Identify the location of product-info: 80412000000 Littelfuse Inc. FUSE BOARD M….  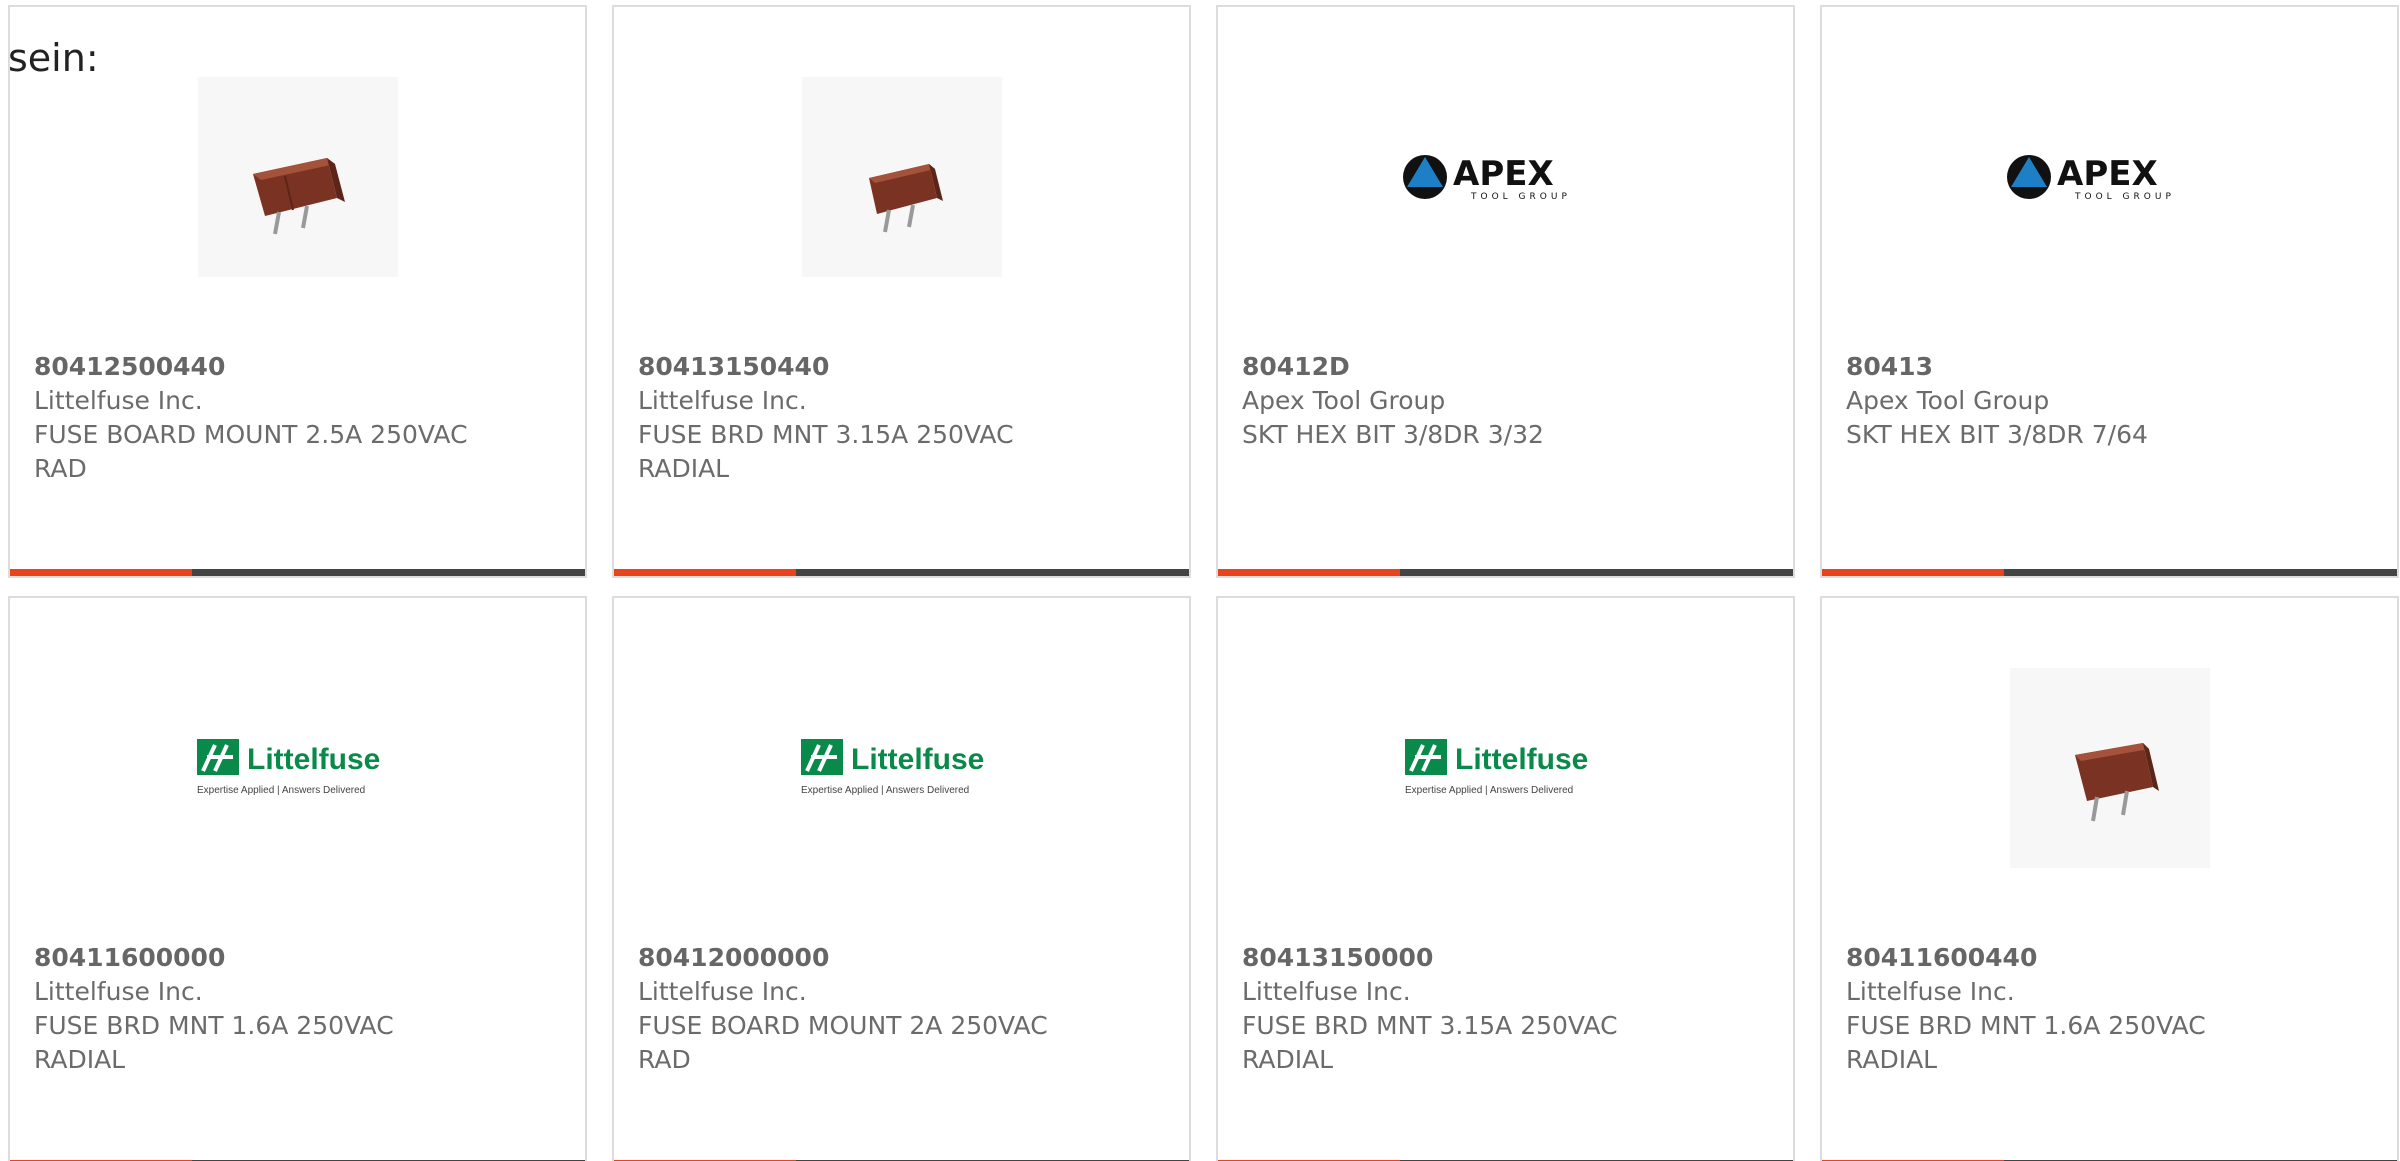
(901, 1009).